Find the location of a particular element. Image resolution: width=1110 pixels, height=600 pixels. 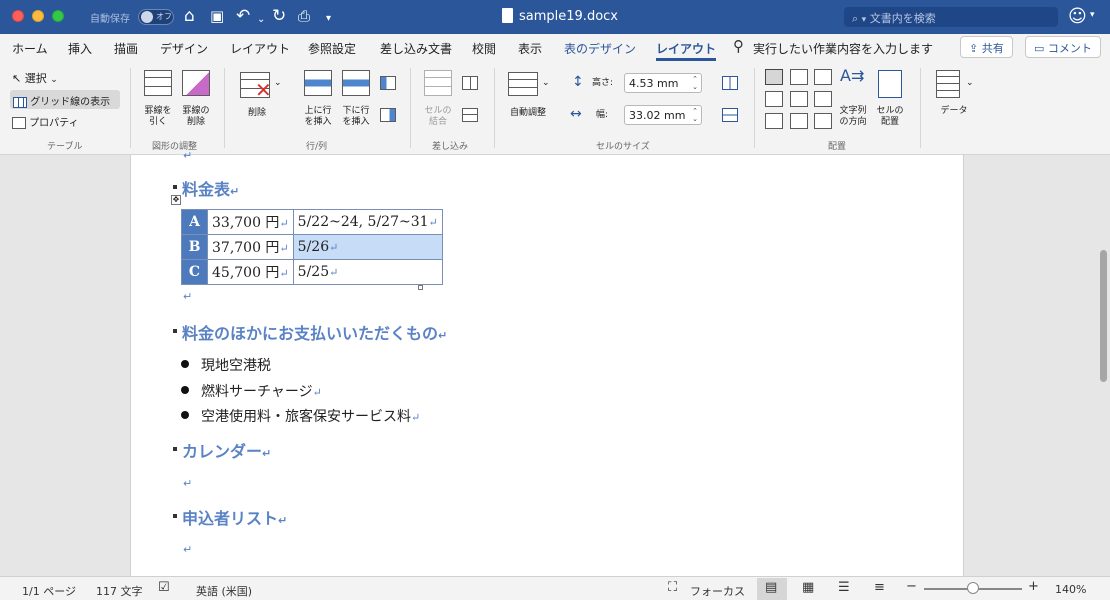

price-cell: 33,700 円↵ is located at coordinates (250, 222).